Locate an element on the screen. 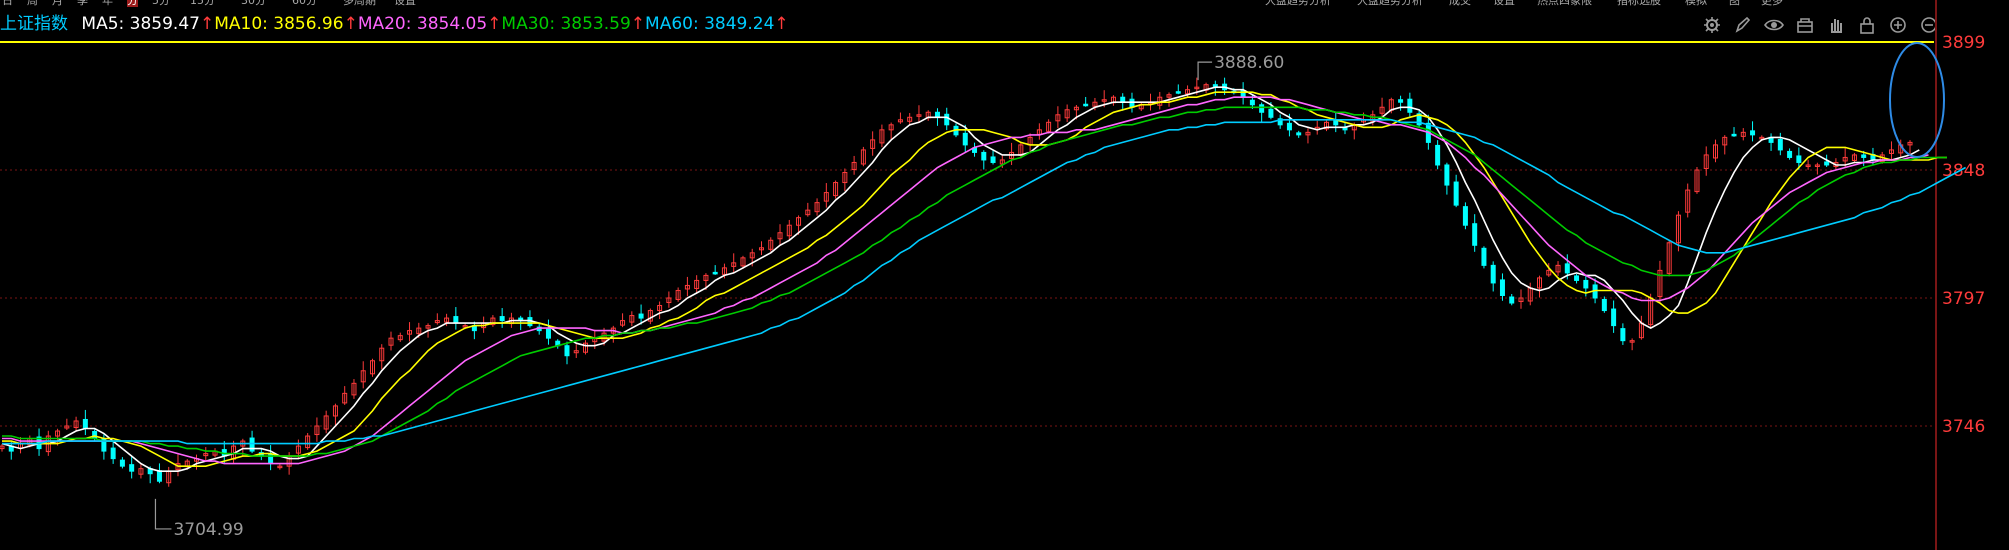 Image resolution: width=2009 pixels, height=550 pixels. price-tick-label: 3848 is located at coordinates (1963, 171).